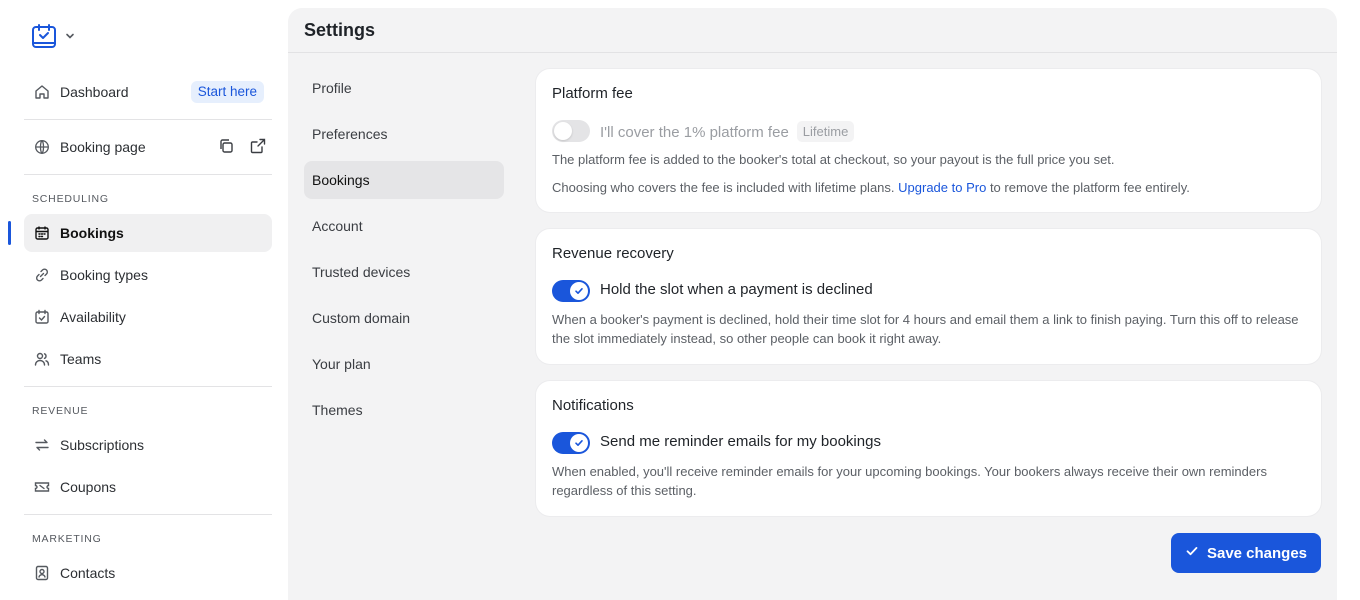  I want to click on workspace-switcher, so click(53, 36).